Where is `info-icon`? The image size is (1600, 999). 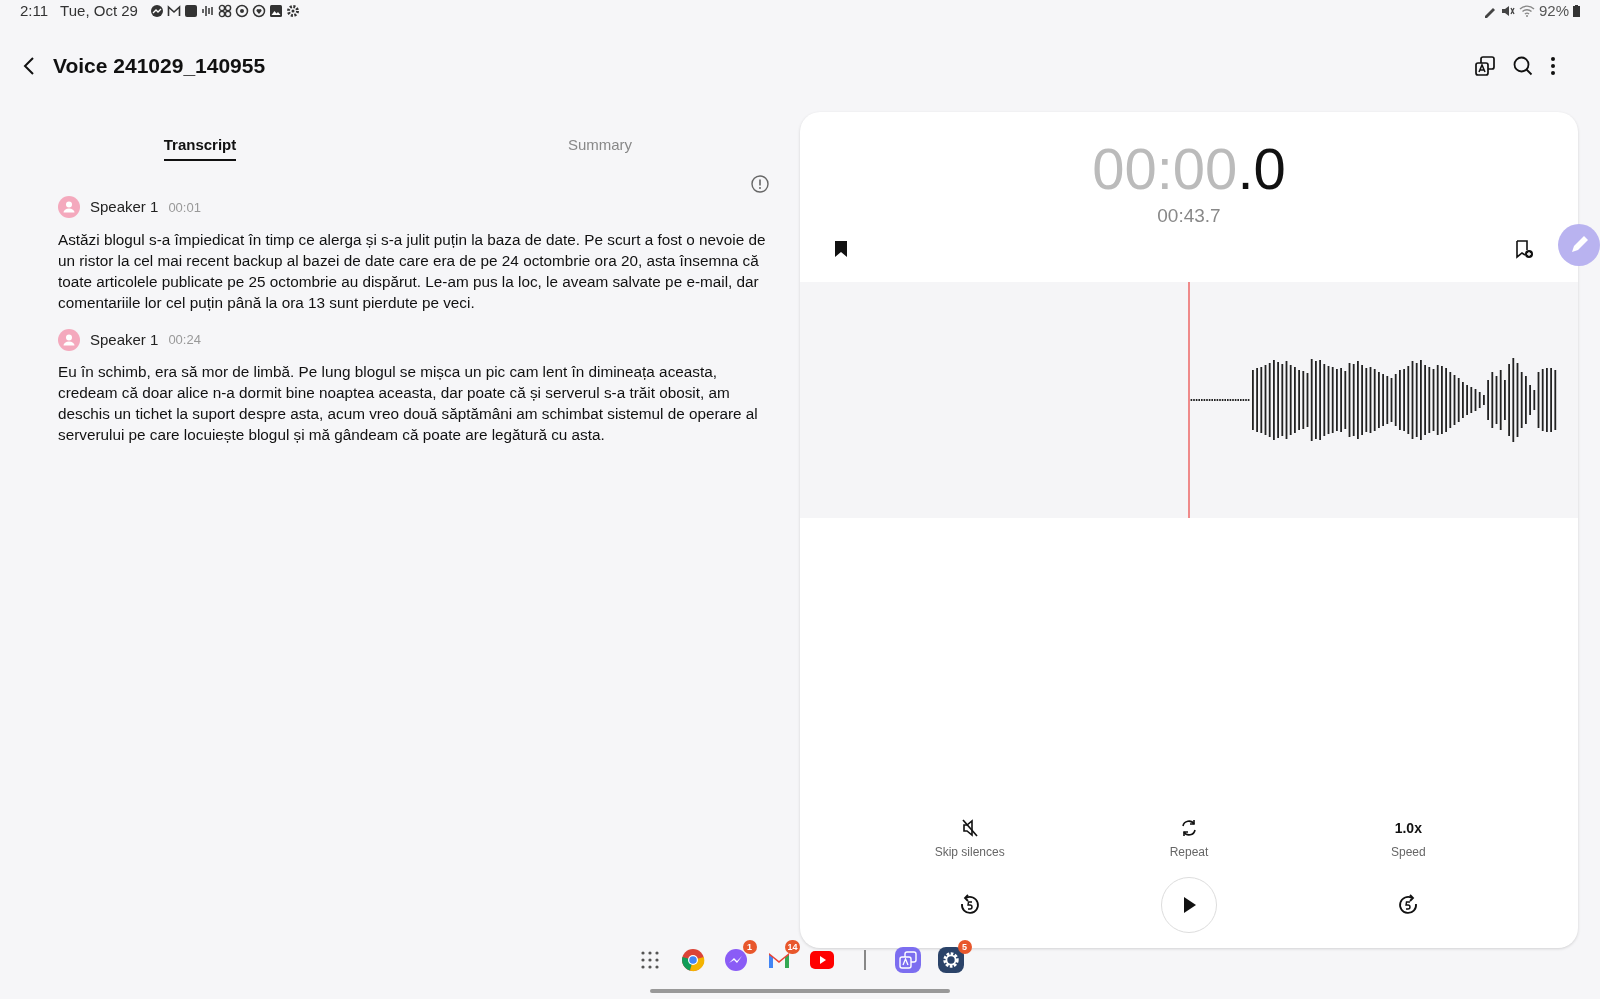 info-icon is located at coordinates (760, 184).